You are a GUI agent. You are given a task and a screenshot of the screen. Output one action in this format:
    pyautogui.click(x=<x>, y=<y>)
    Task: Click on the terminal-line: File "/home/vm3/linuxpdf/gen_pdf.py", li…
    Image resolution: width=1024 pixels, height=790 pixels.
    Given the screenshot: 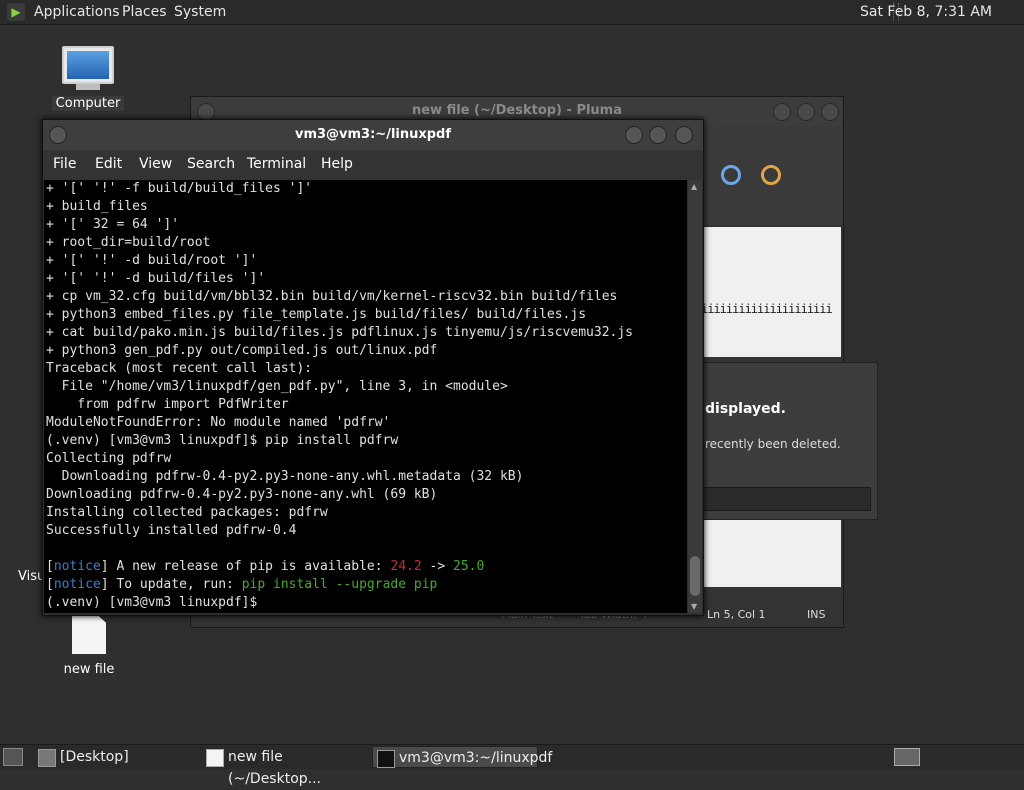 What is the action you would take?
    pyautogui.click(x=277, y=386)
    